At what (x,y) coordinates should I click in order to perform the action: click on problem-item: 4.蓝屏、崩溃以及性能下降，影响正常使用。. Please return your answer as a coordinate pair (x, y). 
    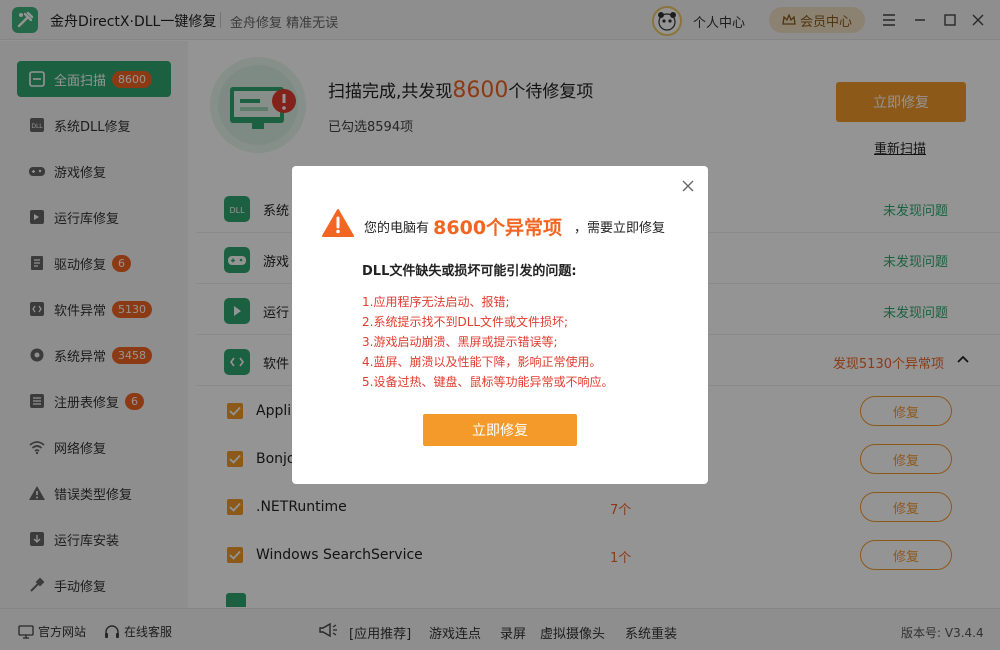
    Looking at the image, I should click on (482, 362).